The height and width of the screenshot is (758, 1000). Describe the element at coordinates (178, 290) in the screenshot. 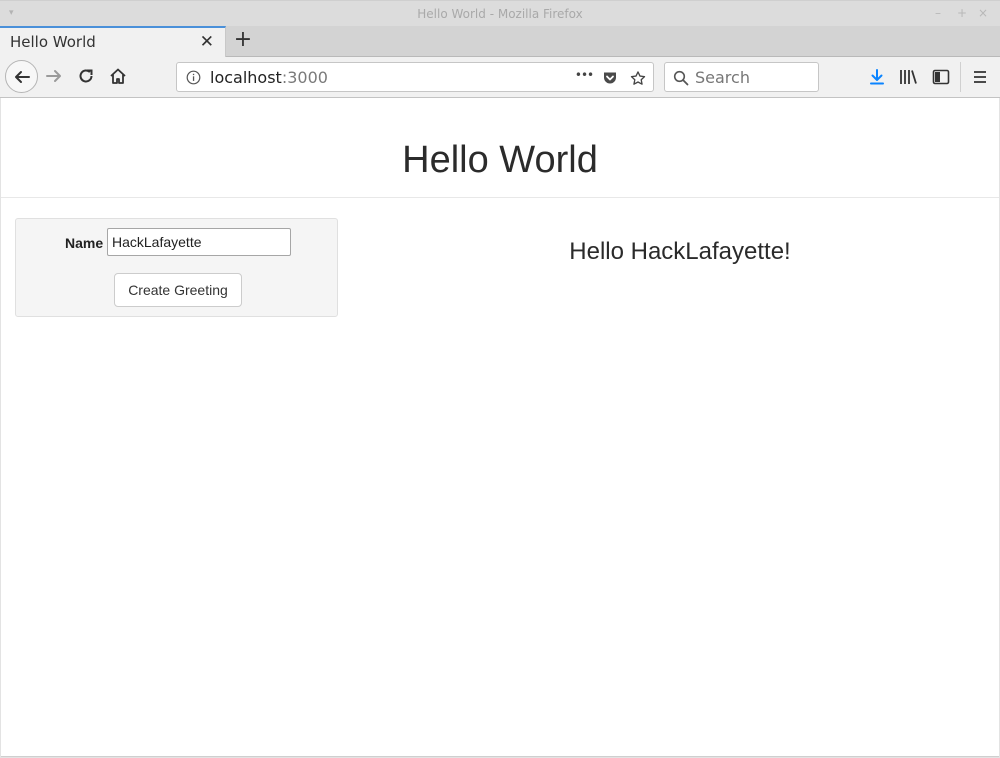

I see `create-greeting-button: Create Greeting` at that location.